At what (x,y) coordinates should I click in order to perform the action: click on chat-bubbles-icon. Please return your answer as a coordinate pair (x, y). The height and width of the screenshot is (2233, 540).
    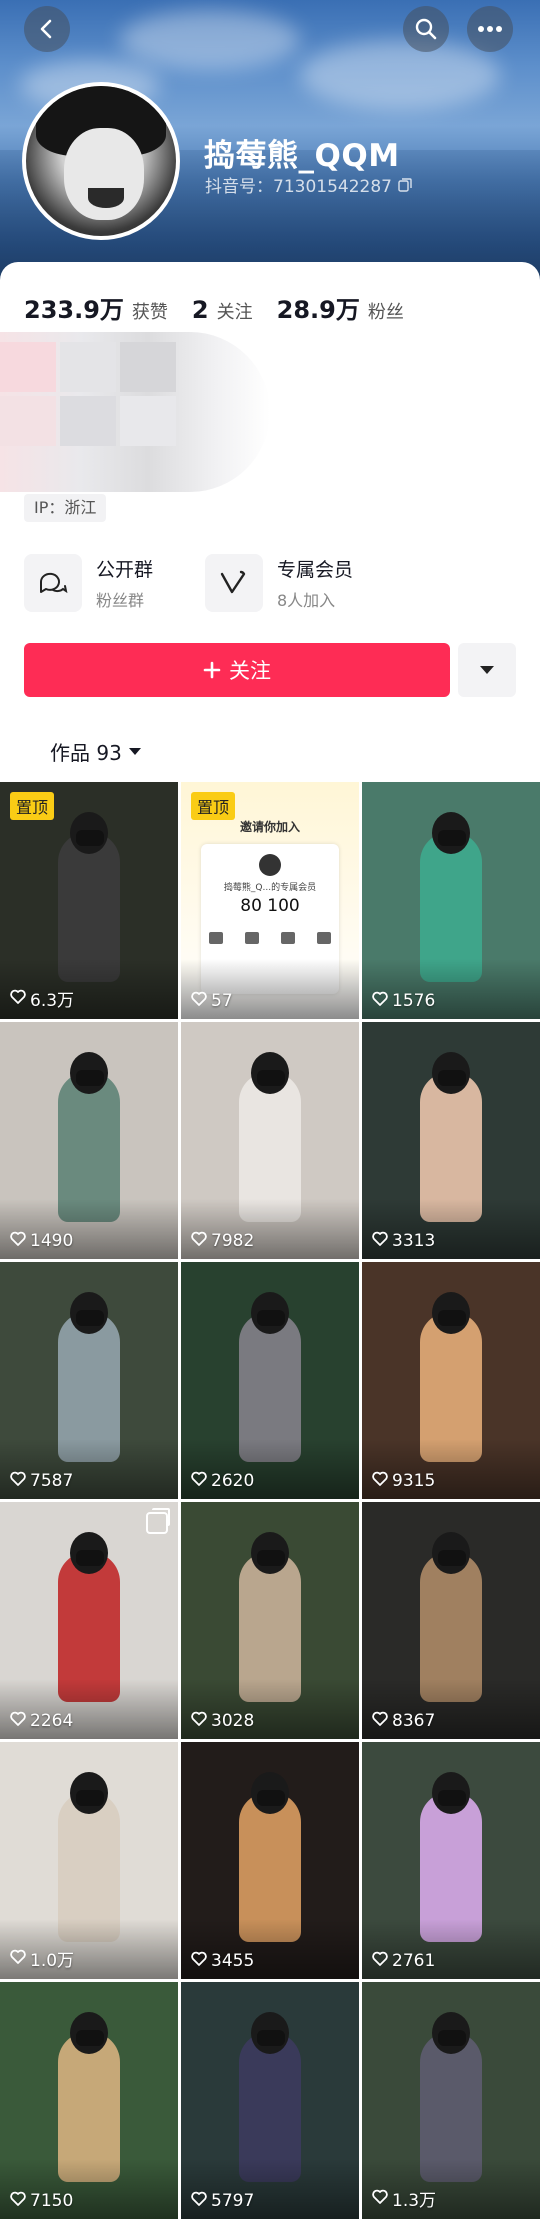
    Looking at the image, I should click on (53, 583).